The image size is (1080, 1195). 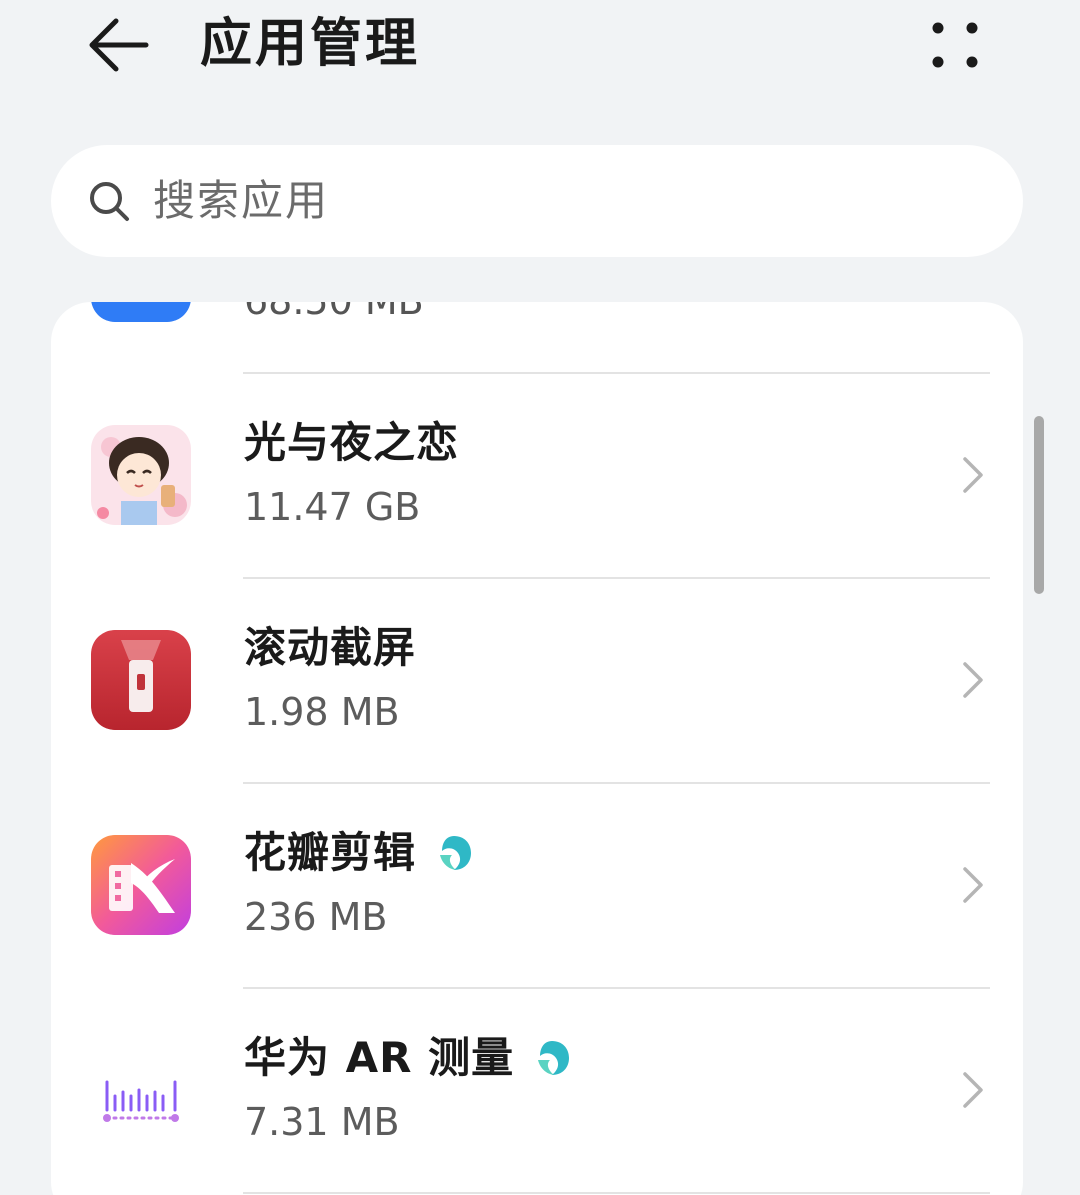 What do you see at coordinates (334, 314) in the screenshot?
I see `partial-app-size: 68.50 MB` at bounding box center [334, 314].